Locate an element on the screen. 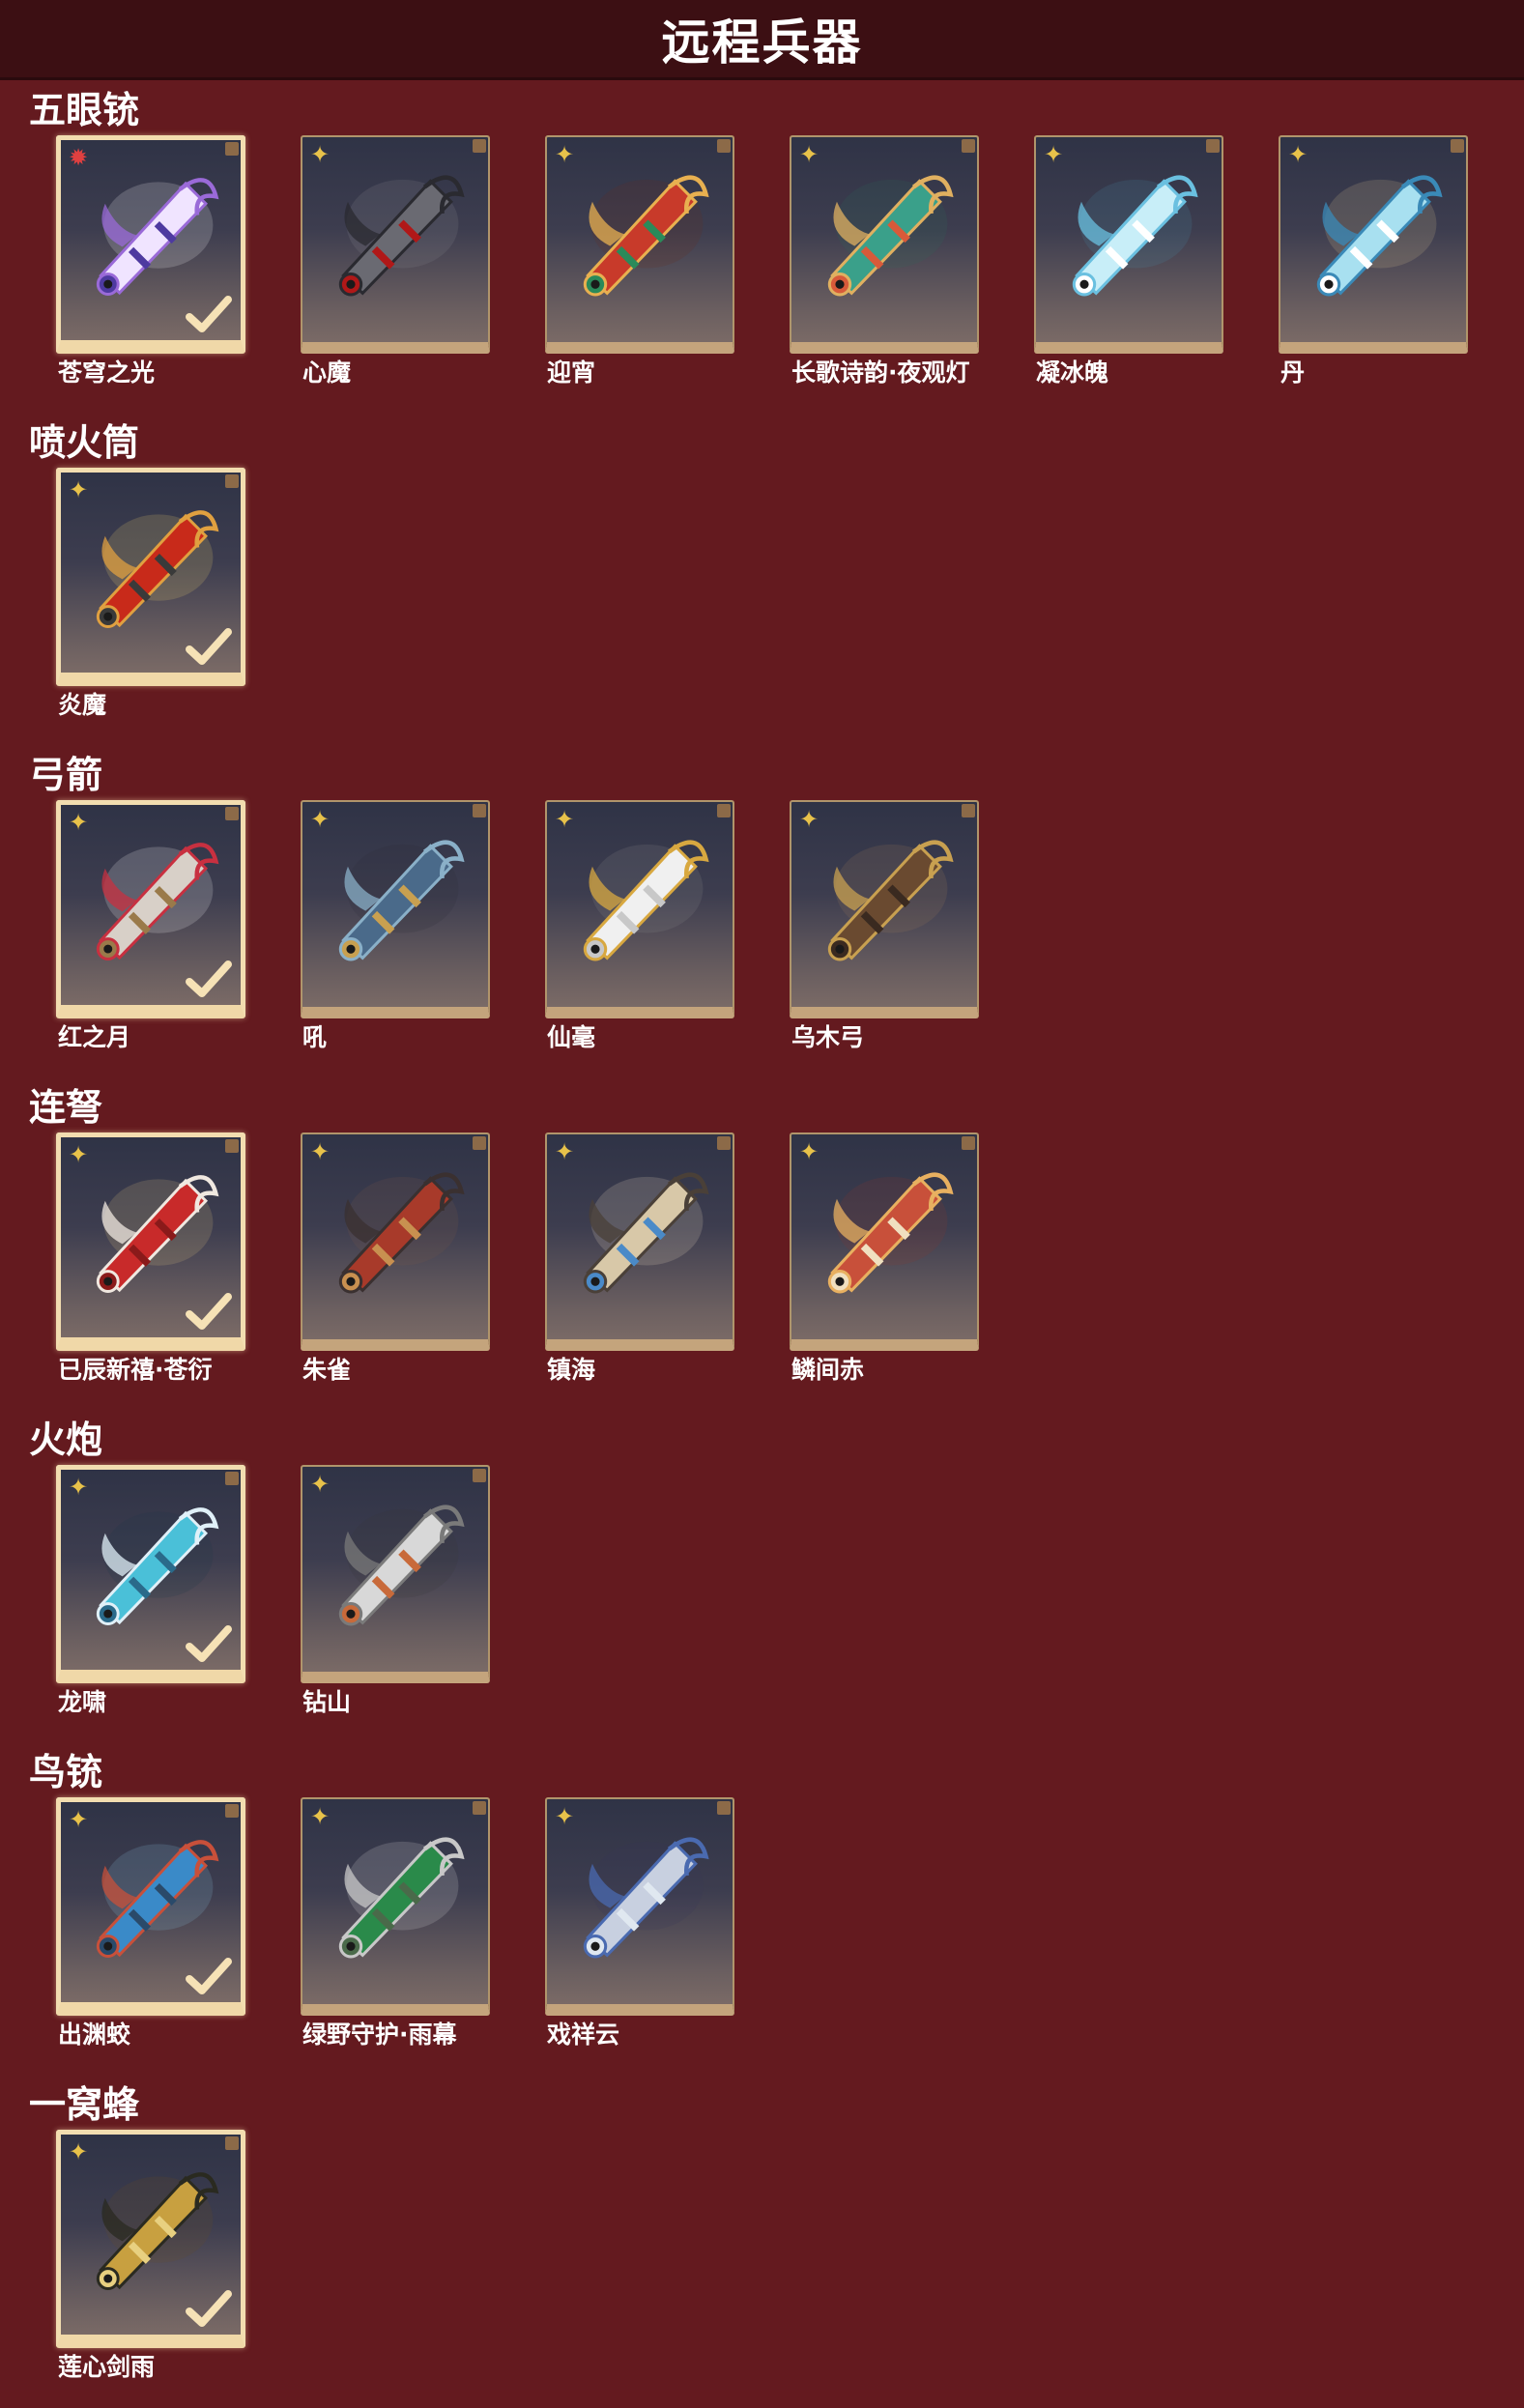  category-title: 火炮 is located at coordinates (66, 1440).